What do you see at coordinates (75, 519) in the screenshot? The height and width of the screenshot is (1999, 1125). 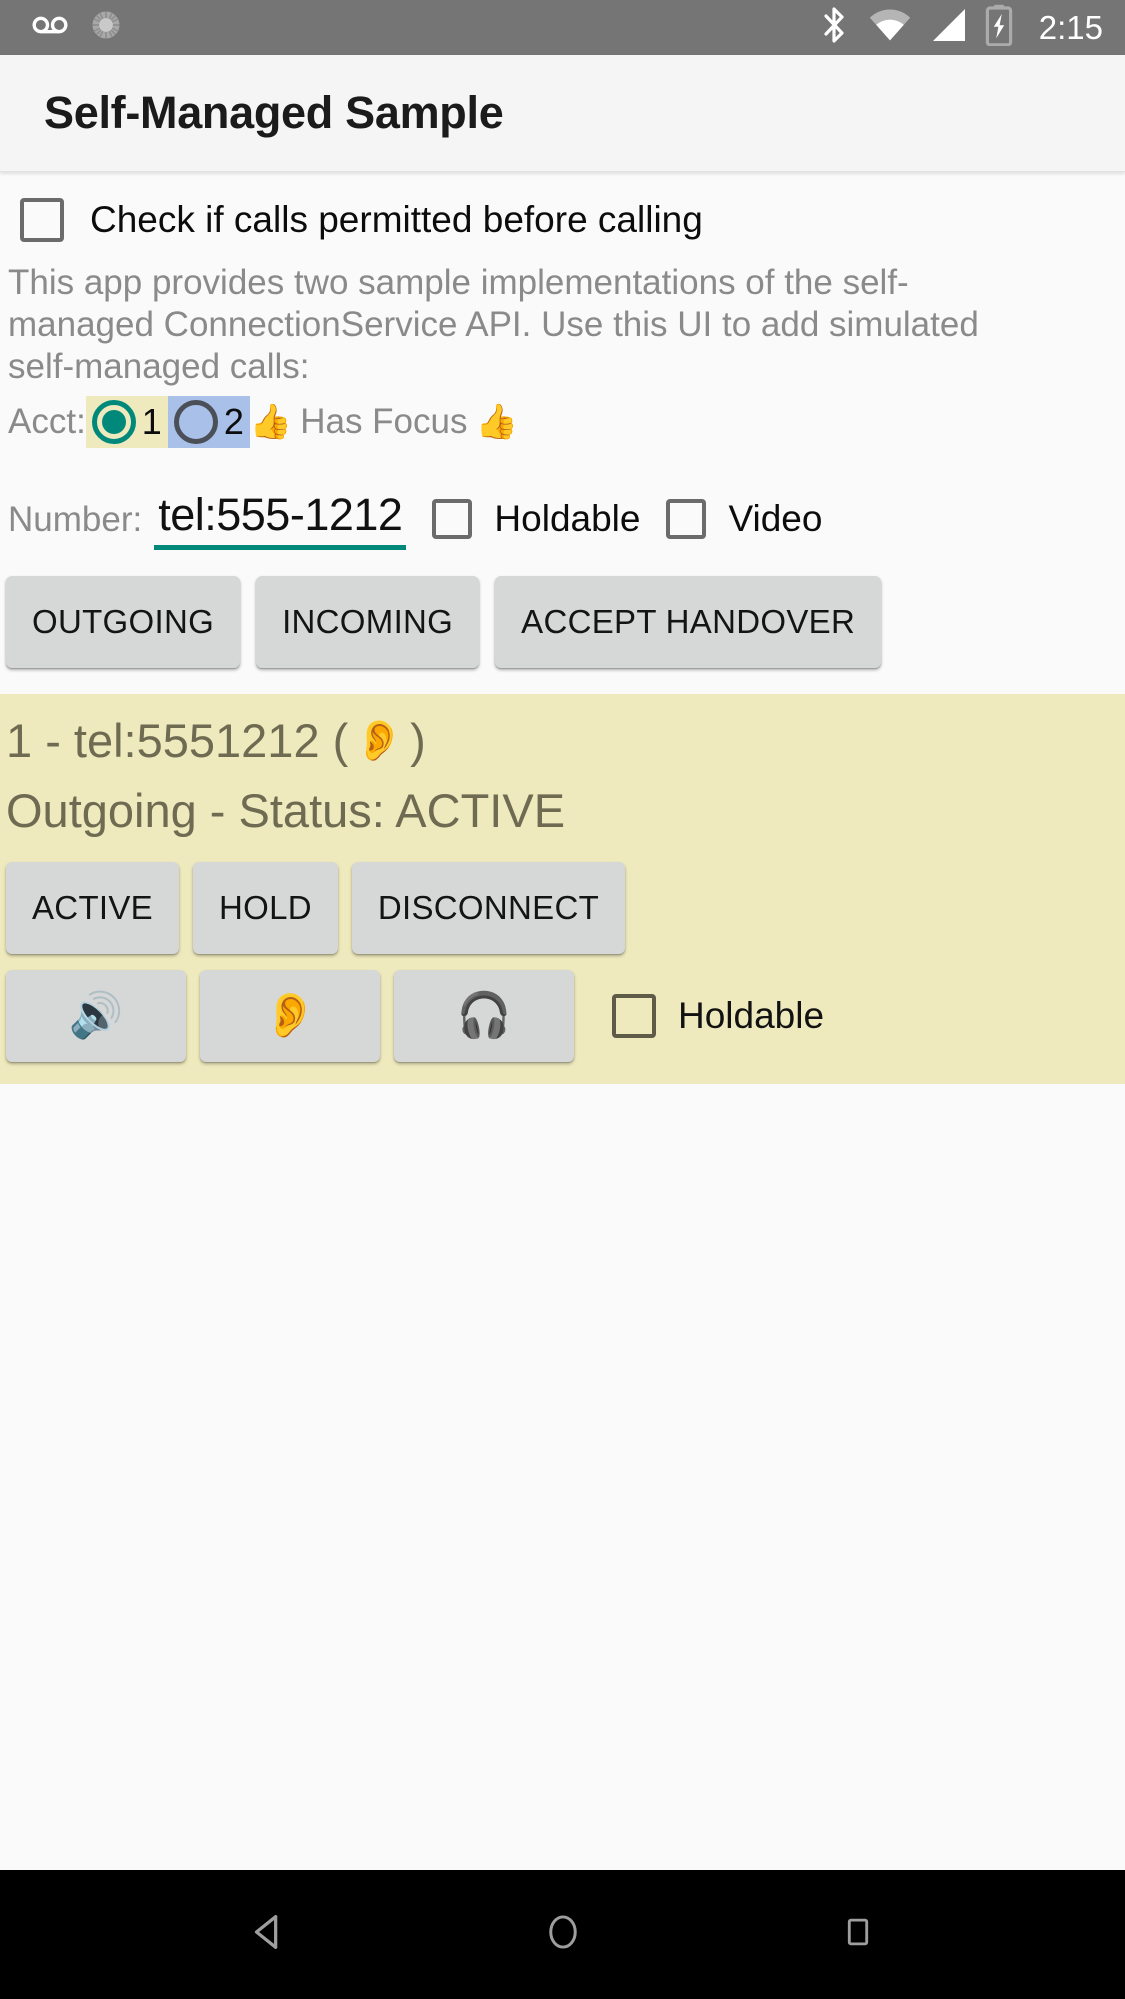 I see `number-label: Number:` at bounding box center [75, 519].